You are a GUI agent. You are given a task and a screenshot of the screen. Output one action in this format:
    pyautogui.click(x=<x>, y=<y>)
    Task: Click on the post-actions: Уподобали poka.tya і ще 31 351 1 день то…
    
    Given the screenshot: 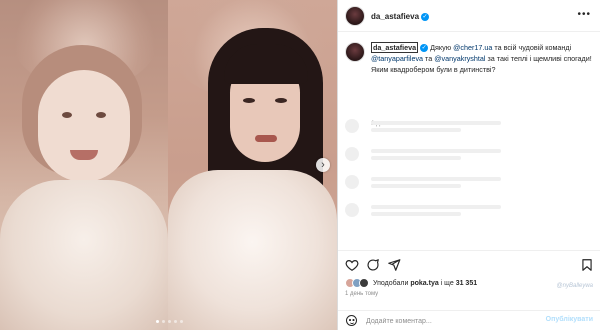 What is the action you would take?
    pyautogui.click(x=469, y=280)
    